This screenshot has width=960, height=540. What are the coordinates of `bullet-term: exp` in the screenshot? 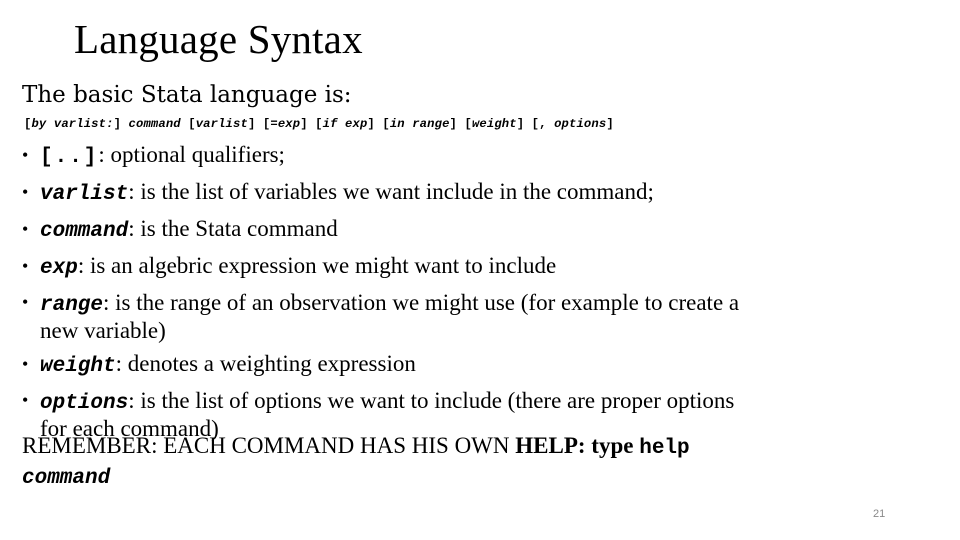 It's located at (59, 268).